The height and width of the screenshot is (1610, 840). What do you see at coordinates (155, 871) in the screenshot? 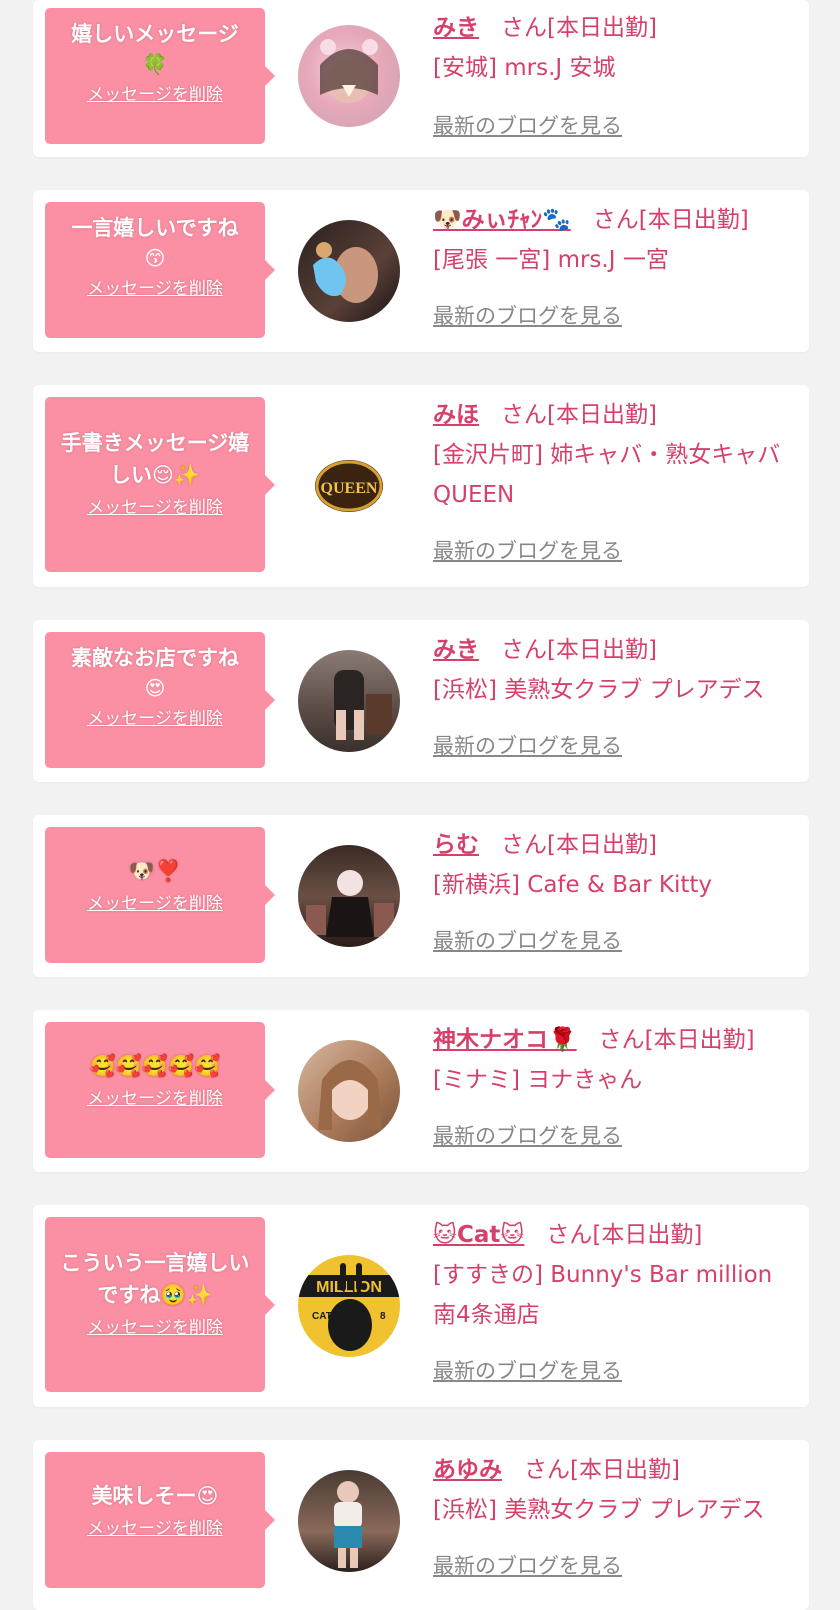
I see `message-text: 🐶❣️` at bounding box center [155, 871].